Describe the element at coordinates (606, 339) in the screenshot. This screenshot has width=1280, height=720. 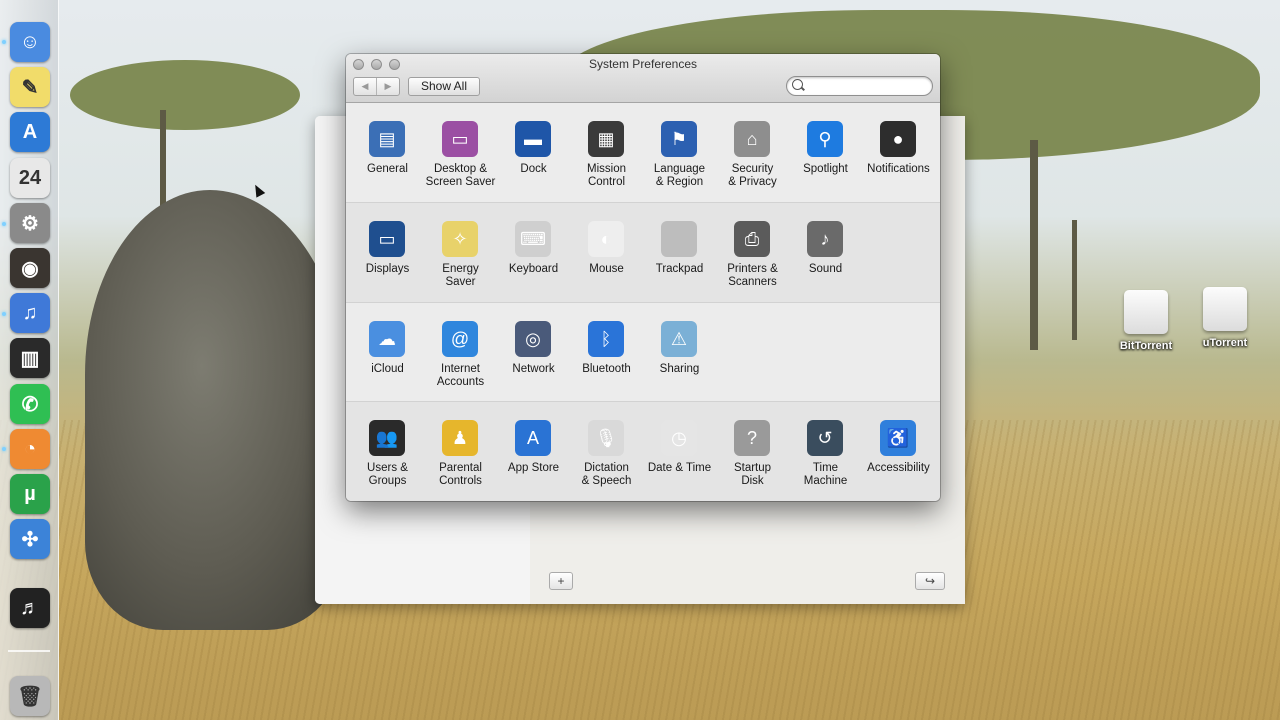
I see `bluetooth-icon: ᛒ` at that location.